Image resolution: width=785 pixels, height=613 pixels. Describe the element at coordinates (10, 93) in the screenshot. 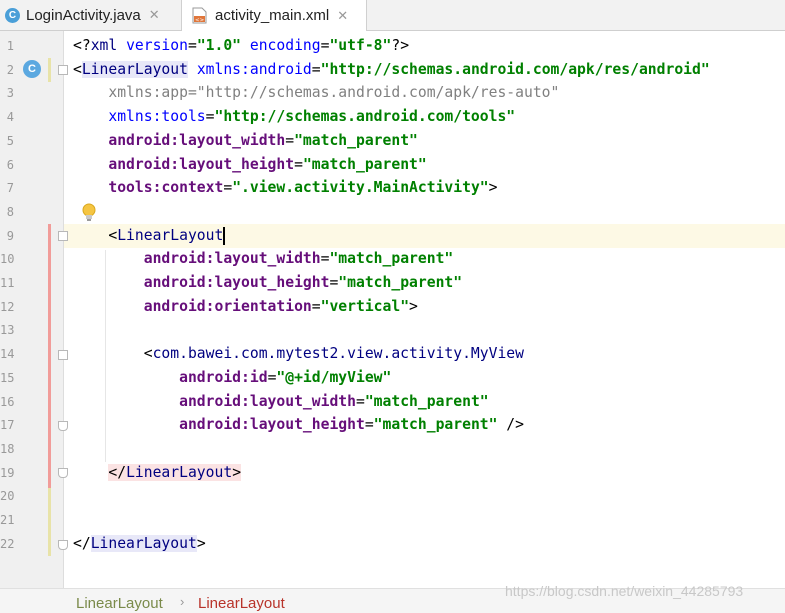

I see `line-number: 3` at that location.